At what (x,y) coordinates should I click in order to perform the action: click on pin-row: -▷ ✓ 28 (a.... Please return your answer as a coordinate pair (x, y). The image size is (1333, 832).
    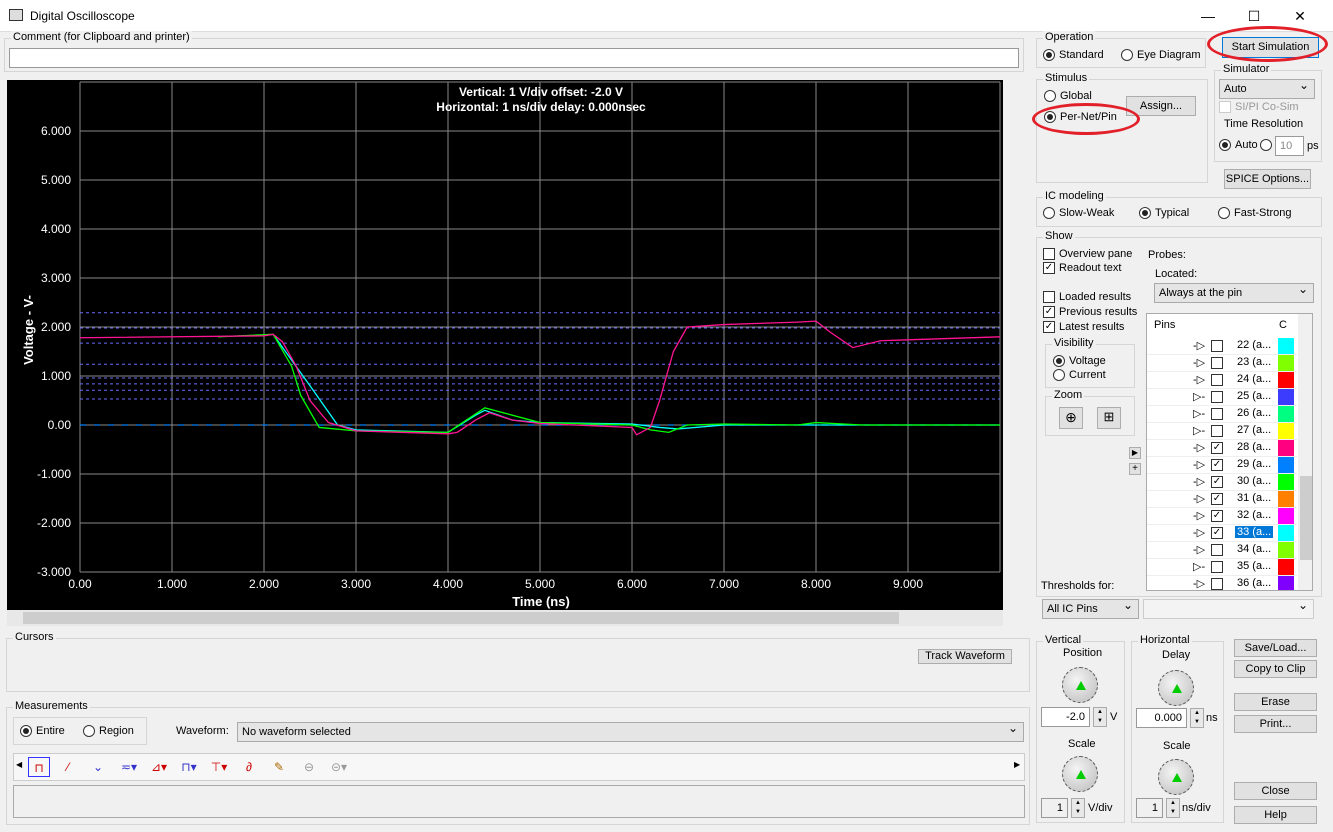
    Looking at the image, I should click on (1222, 448).